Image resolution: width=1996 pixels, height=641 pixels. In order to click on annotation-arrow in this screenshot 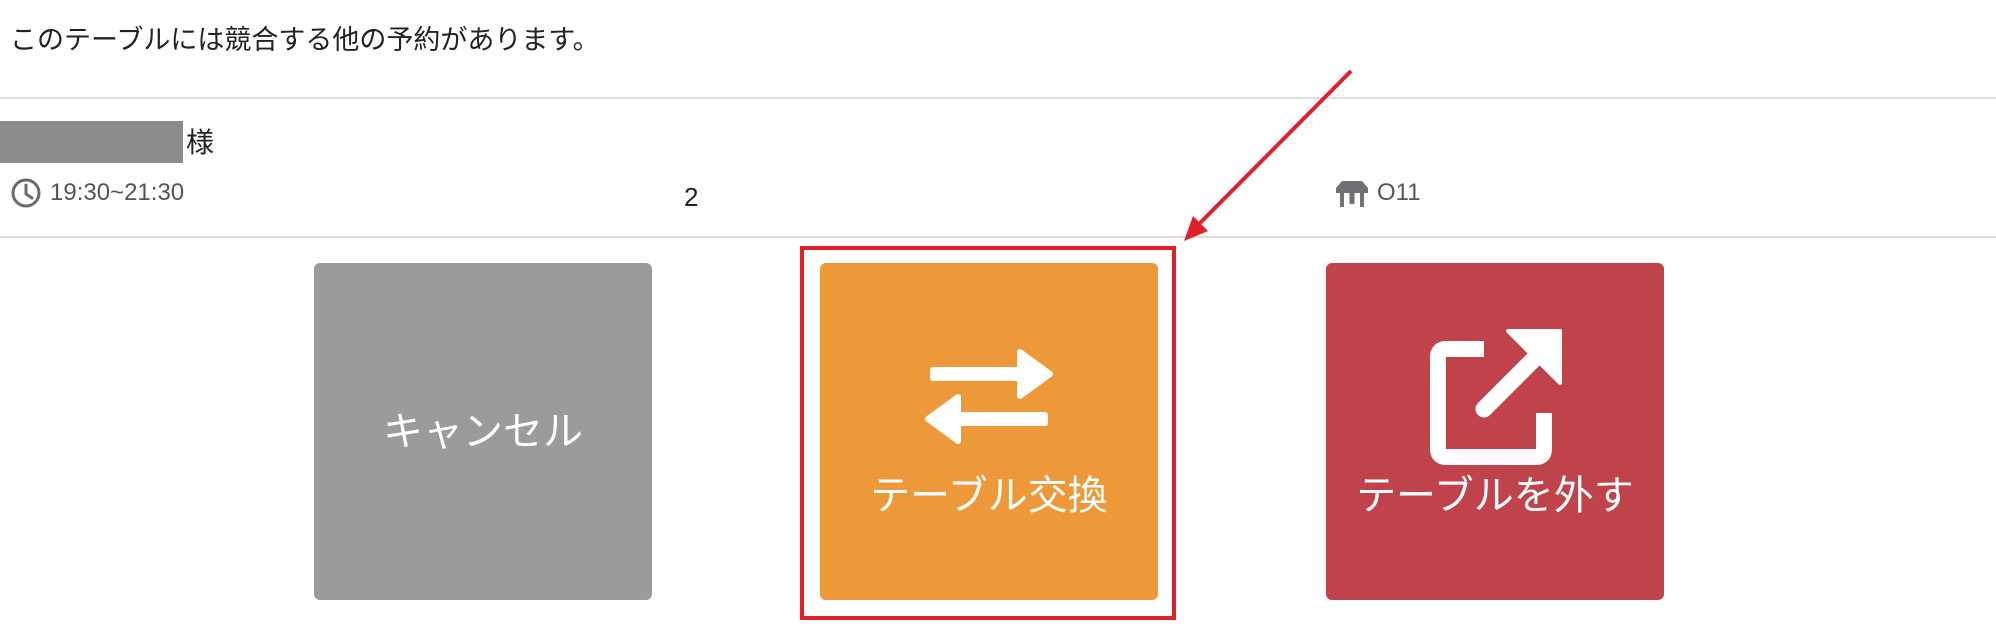, I will do `click(1268, 155)`.